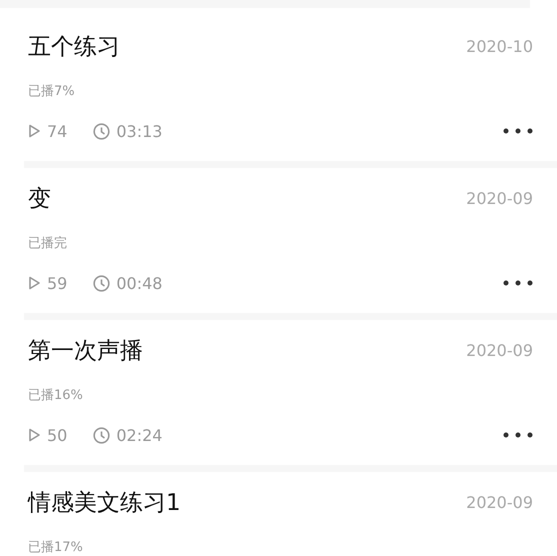 The width and height of the screenshot is (557, 556). Describe the element at coordinates (85, 351) in the screenshot. I see `episode-title: 第一次声播` at that location.